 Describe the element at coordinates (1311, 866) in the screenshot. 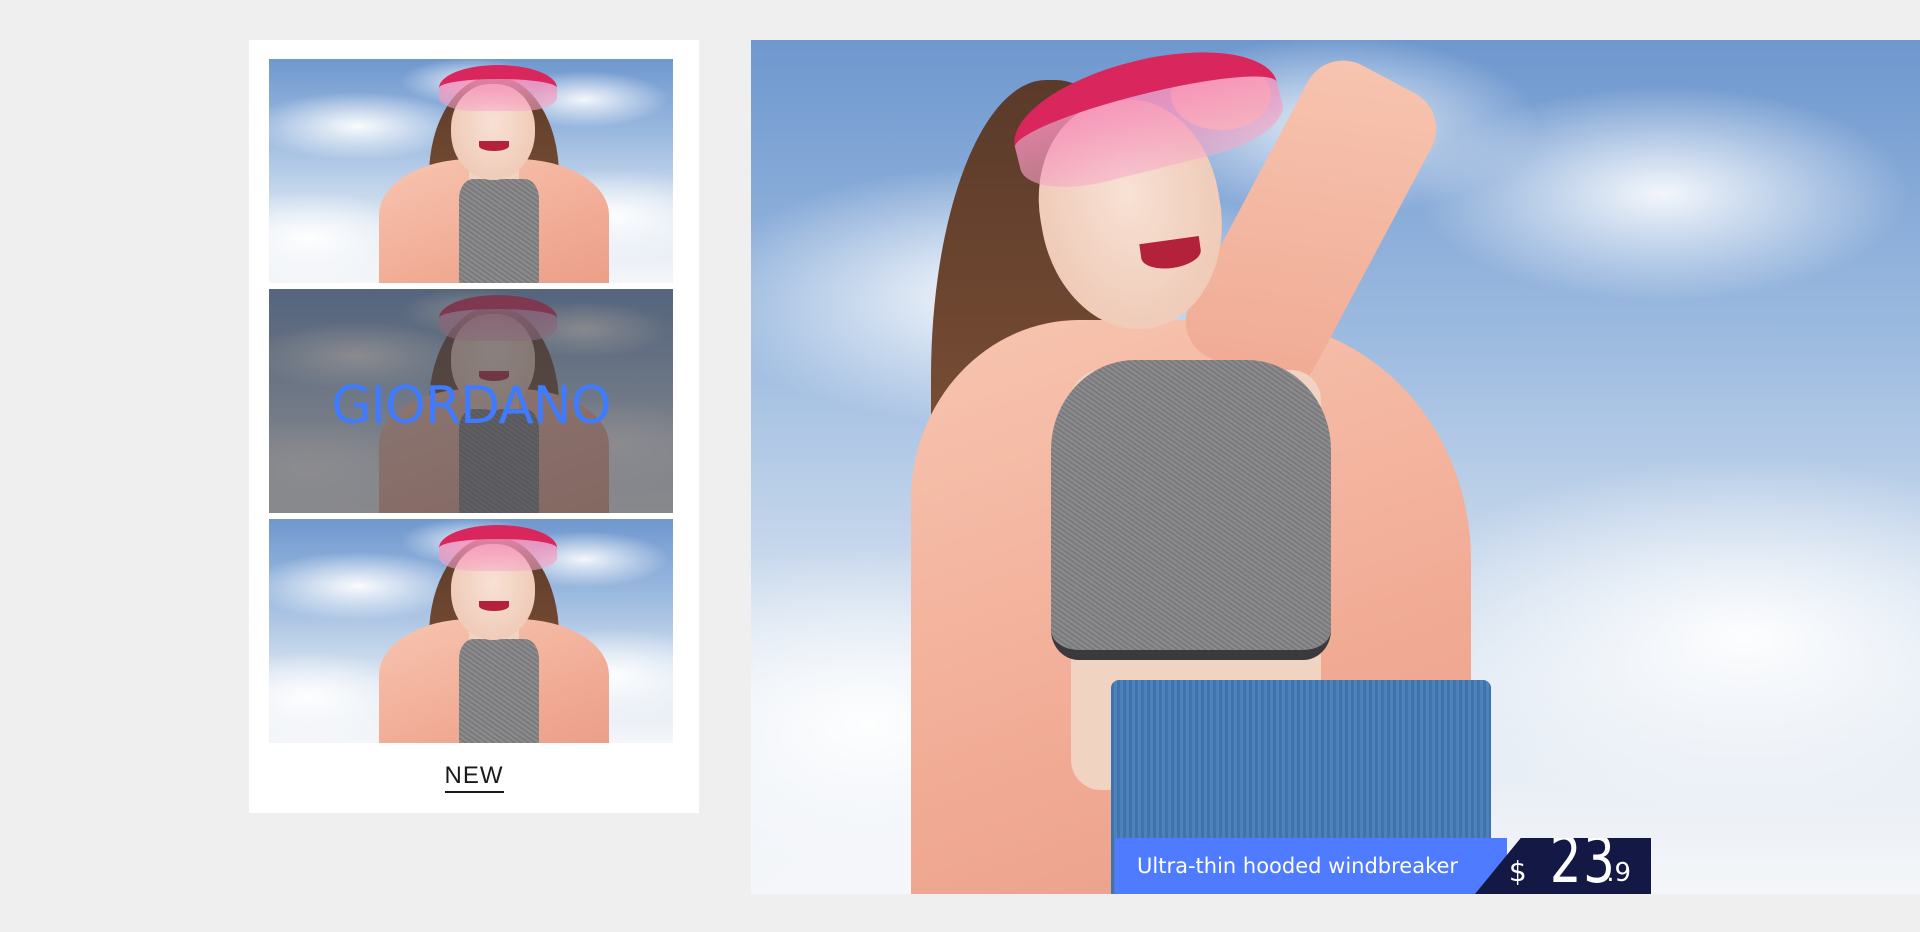

I see `product-tagline: Ultra-thin hooded windbreaker` at that location.